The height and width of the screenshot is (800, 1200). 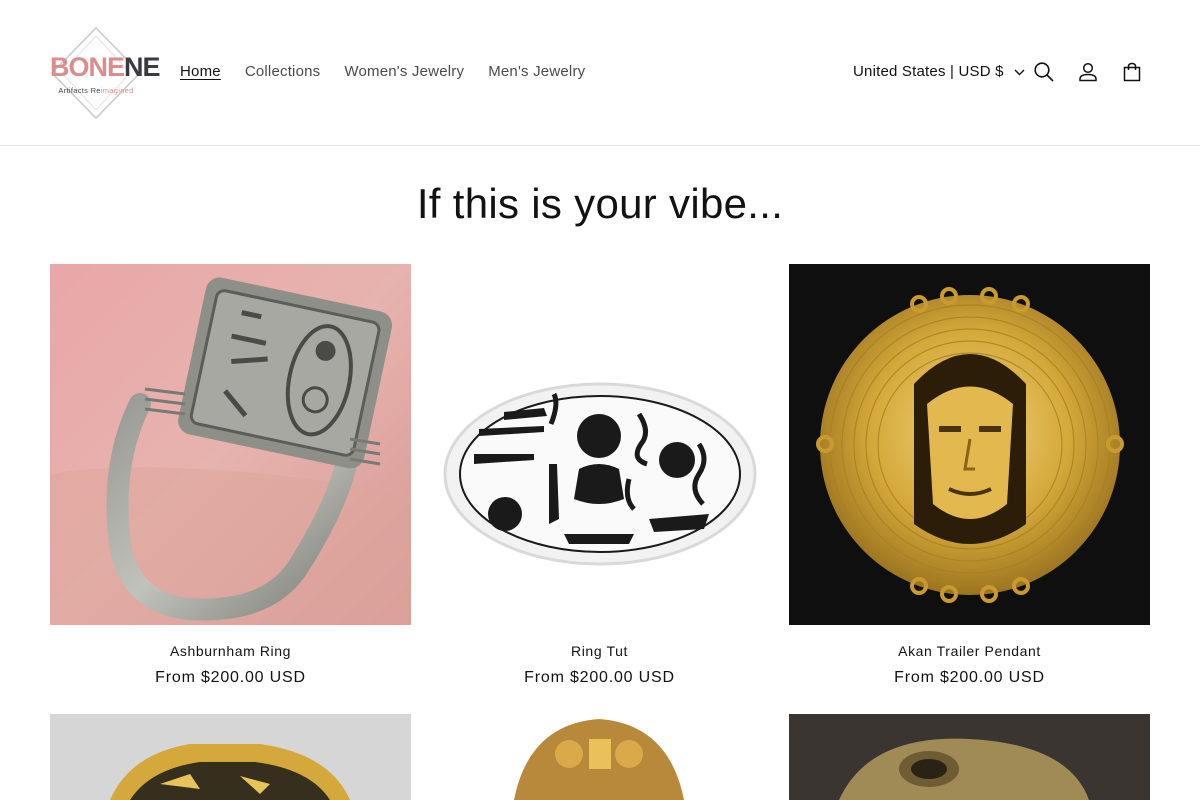 What do you see at coordinates (283, 72) in the screenshot?
I see `nav-item-collections: Collections` at bounding box center [283, 72].